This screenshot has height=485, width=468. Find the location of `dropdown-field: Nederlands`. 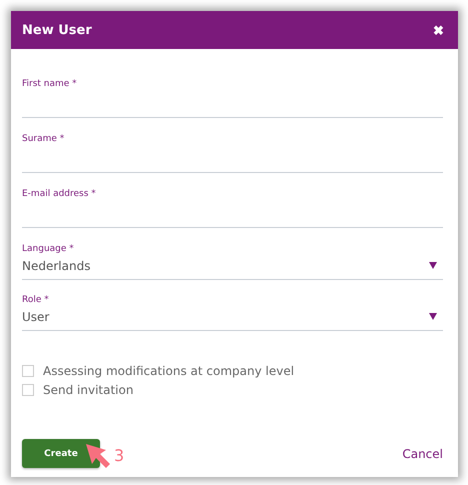

dropdown-field: Nederlands is located at coordinates (232, 267).